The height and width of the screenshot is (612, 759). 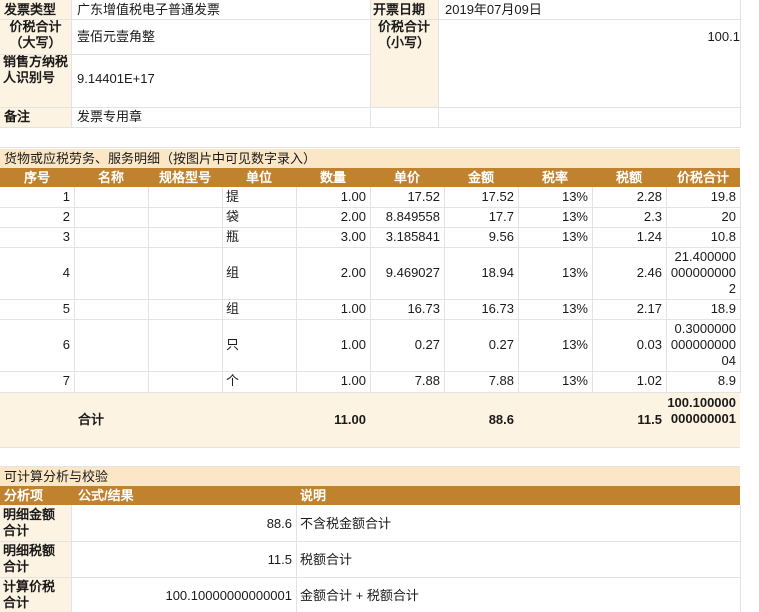 What do you see at coordinates (427, 380) in the screenshot?
I see `row-price: 7.88` at bounding box center [427, 380].